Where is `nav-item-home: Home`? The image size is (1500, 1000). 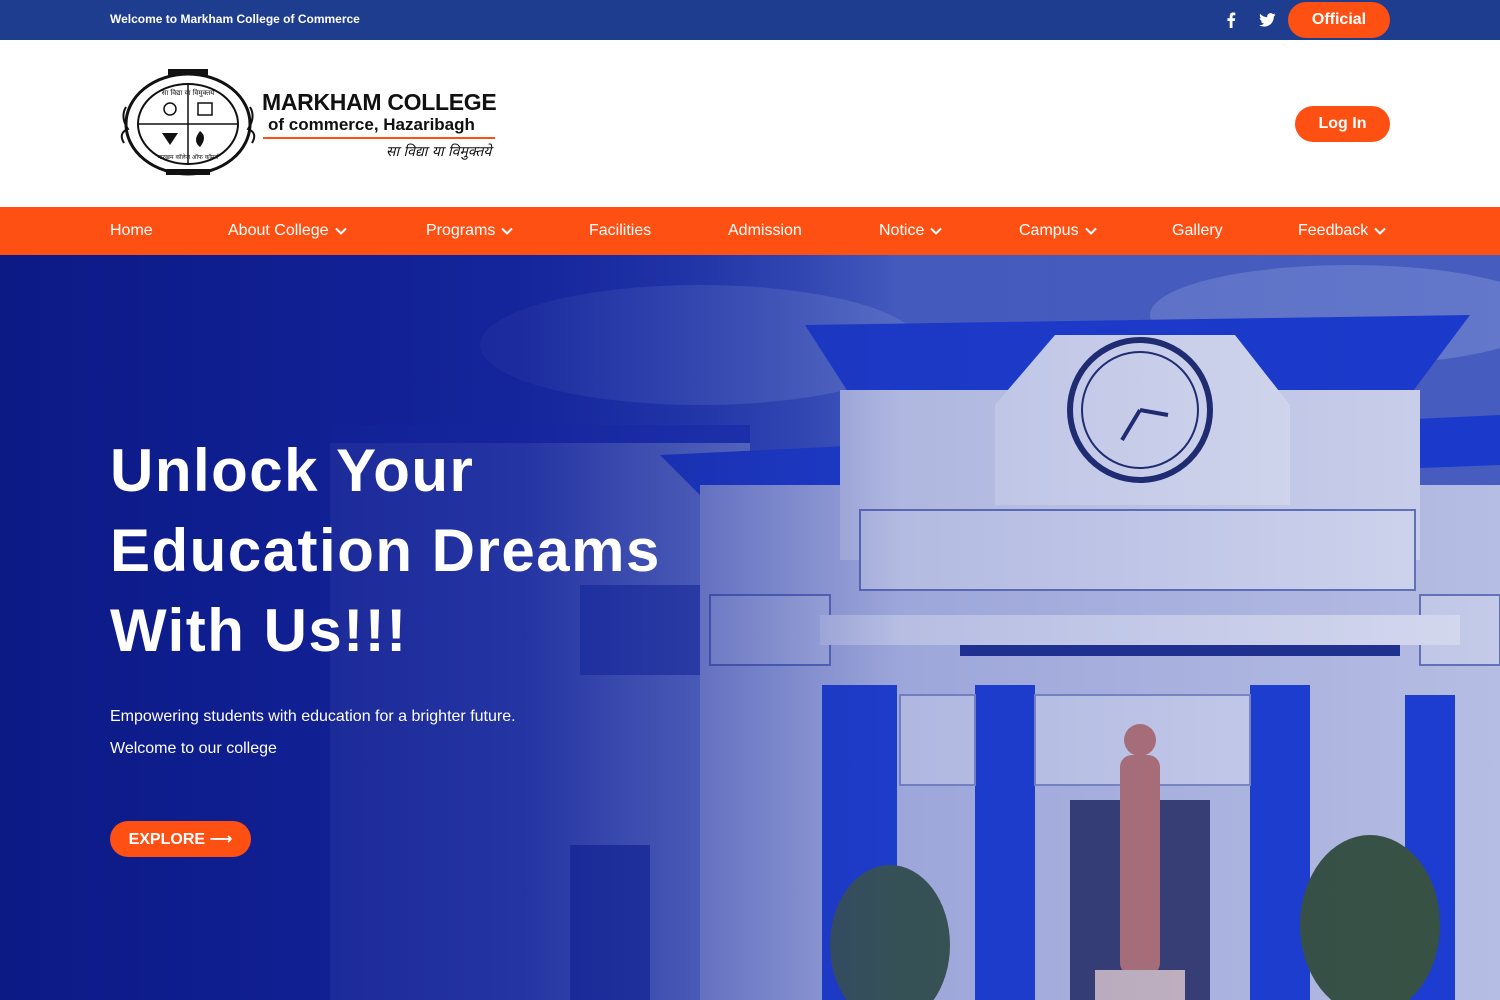
nav-item-home: Home is located at coordinates (131, 231).